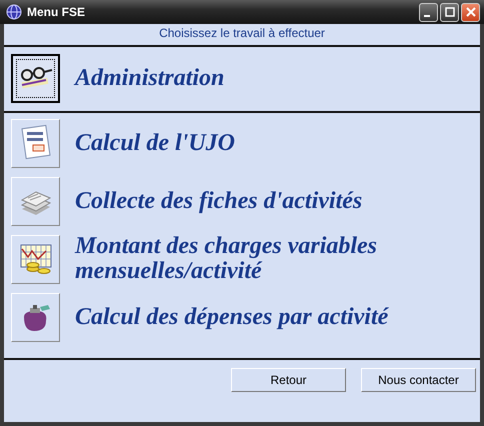  I want to click on maximize-icon, so click(449, 12).